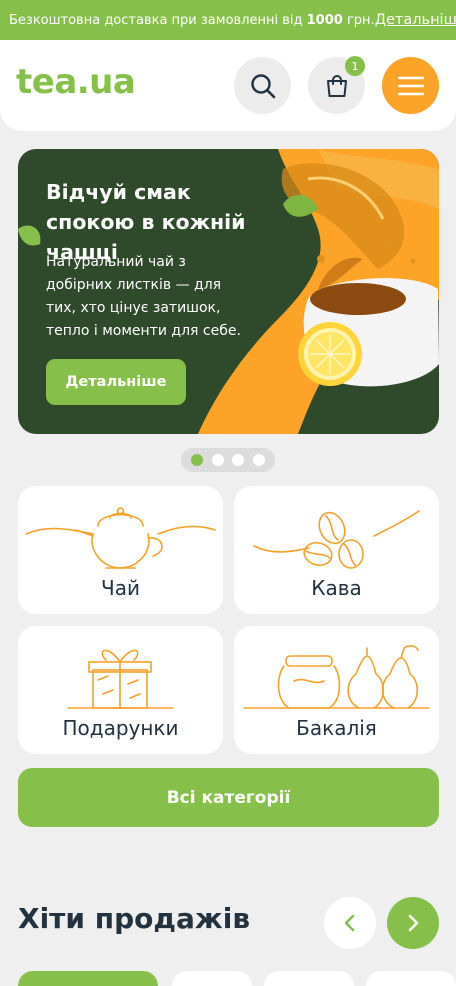 The width and height of the screenshot is (456, 986). Describe the element at coordinates (158, 20) in the screenshot. I see `promo-text-start: Безкоштовна доставка при замовленні від` at that location.